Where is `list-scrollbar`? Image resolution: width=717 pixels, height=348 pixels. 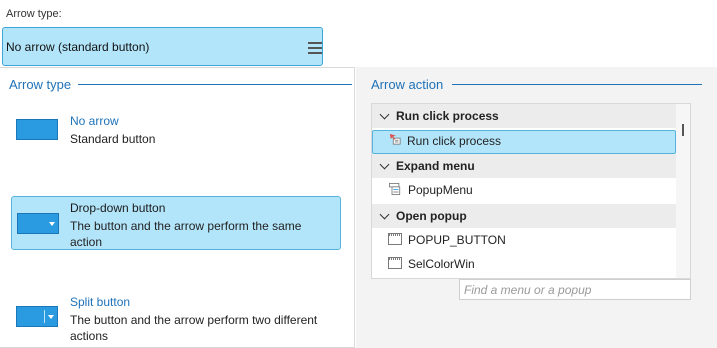 list-scrollbar is located at coordinates (683, 191).